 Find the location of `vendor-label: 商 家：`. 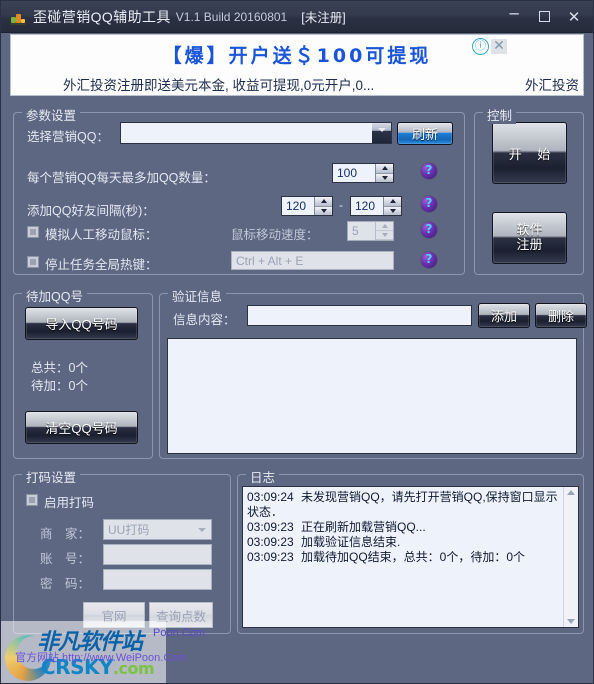

vendor-label: 商 家： is located at coordinates (65, 534).